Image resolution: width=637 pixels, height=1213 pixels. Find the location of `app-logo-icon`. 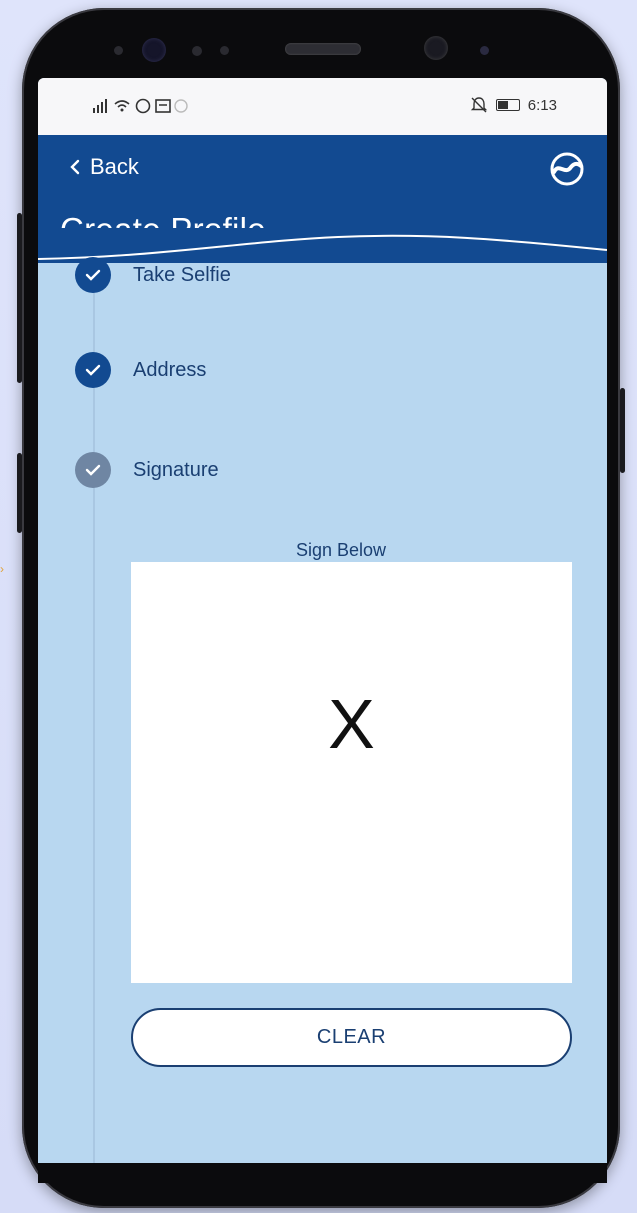

app-logo-icon is located at coordinates (567, 169).